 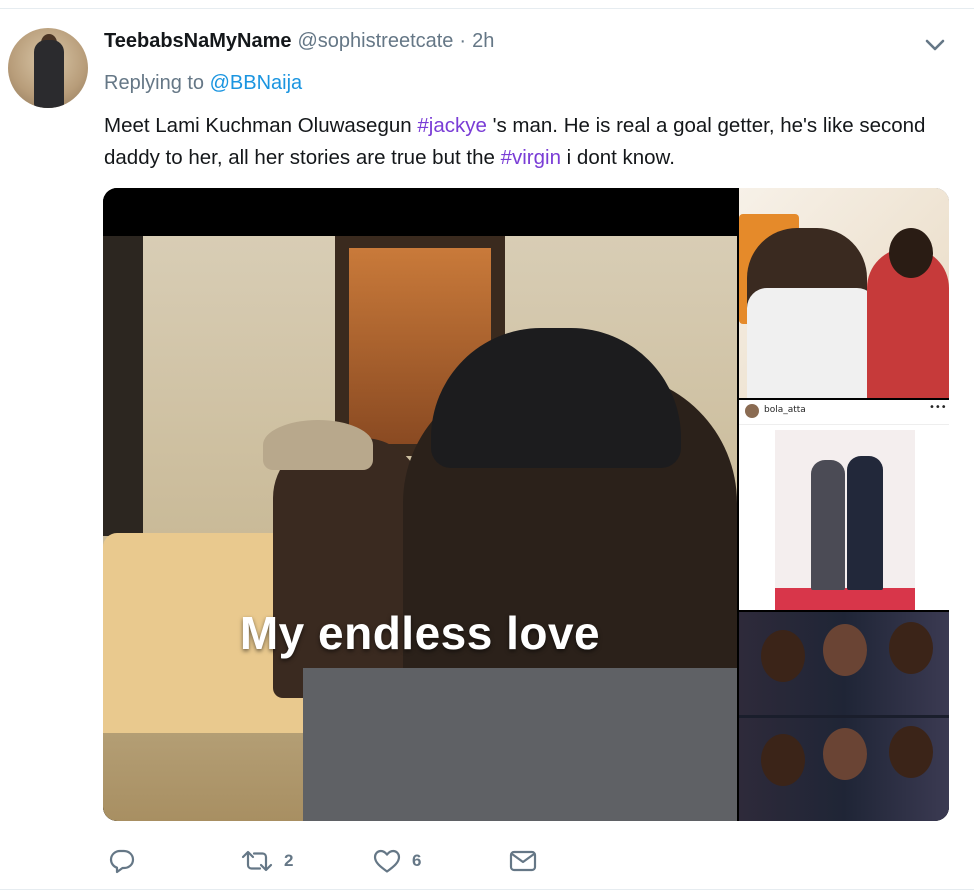 I want to click on embedded-username: bola_atta, so click(x=785, y=410).